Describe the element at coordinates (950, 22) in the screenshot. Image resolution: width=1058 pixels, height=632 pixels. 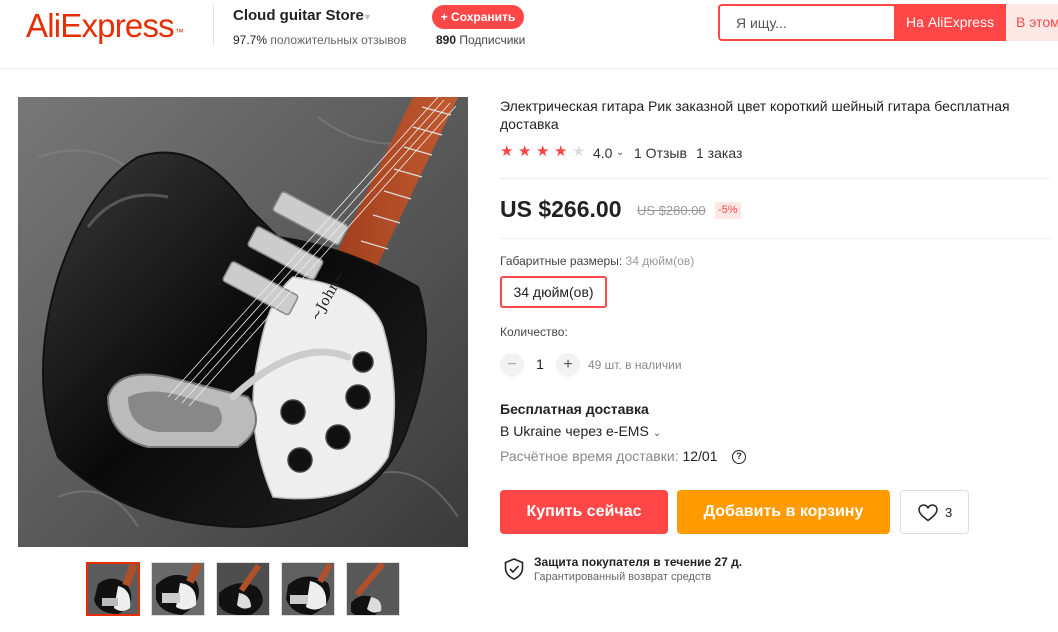
I see `search-aliexpress-button: На AliExpress` at that location.